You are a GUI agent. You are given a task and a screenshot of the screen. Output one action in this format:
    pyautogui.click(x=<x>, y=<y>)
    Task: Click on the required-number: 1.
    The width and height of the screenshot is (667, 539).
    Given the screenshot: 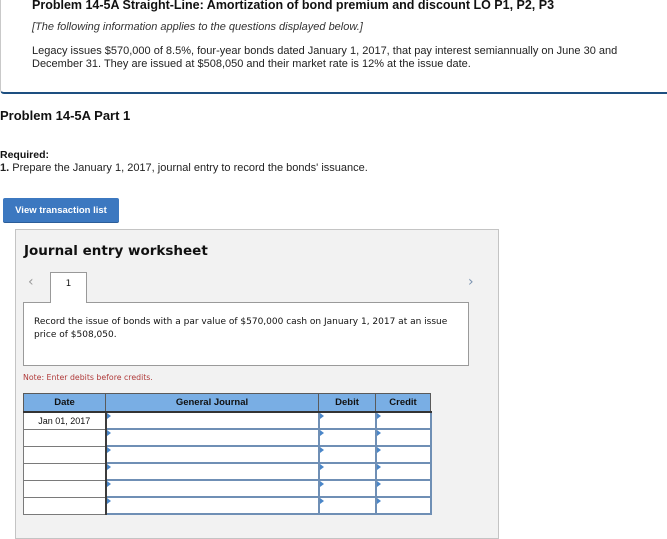 What is the action you would take?
    pyautogui.click(x=5, y=168)
    